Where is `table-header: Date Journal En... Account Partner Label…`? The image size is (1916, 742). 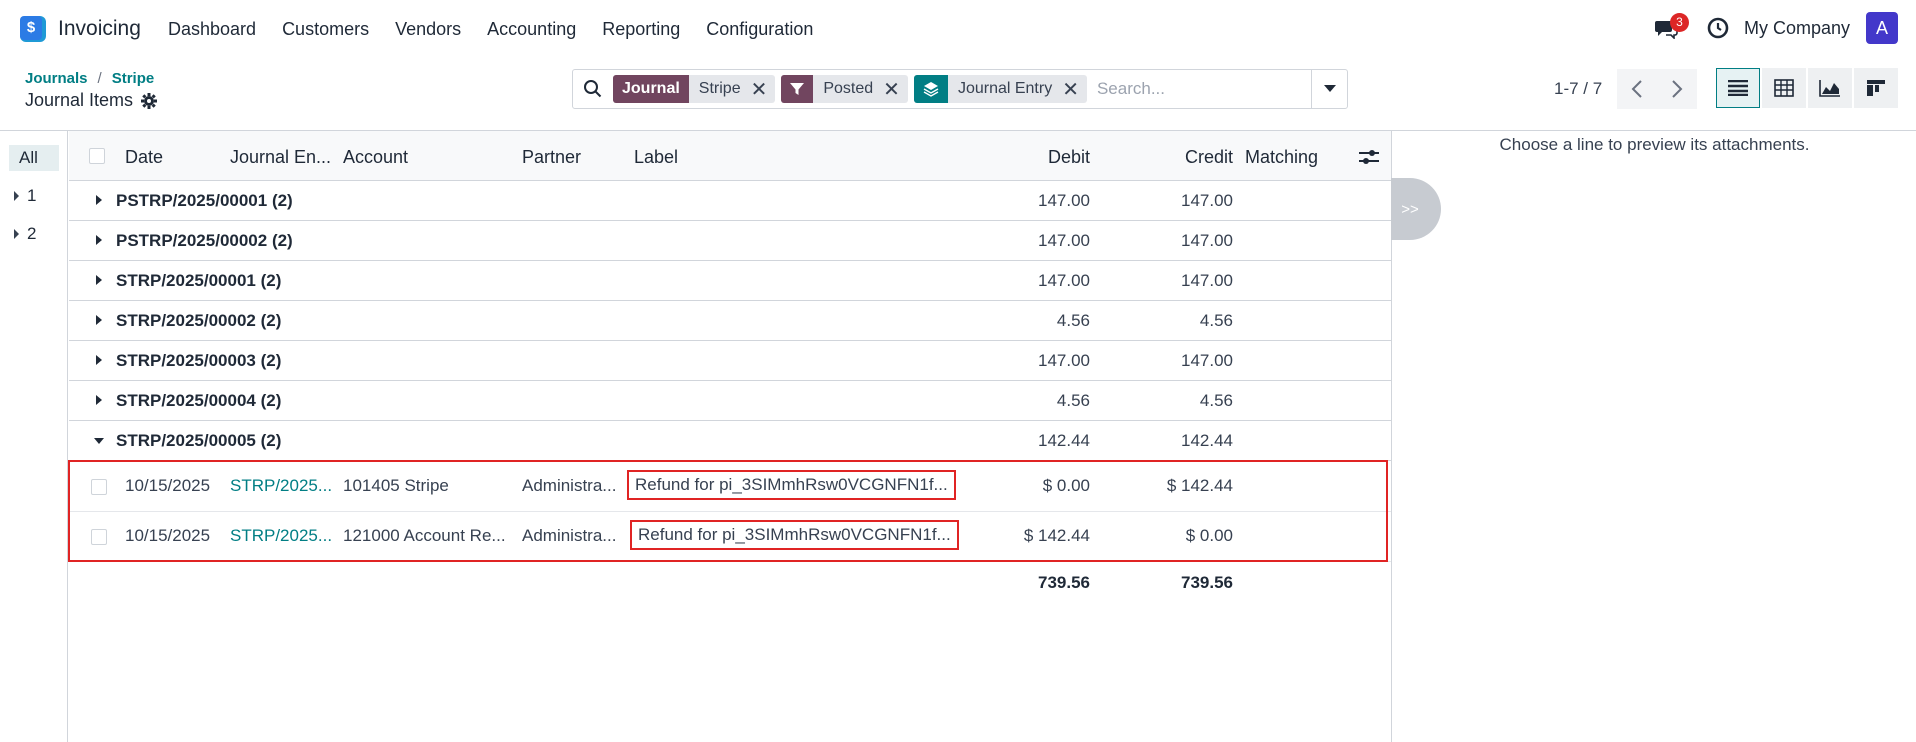 table-header: Date Journal En... Account Partner Label… is located at coordinates (730, 156).